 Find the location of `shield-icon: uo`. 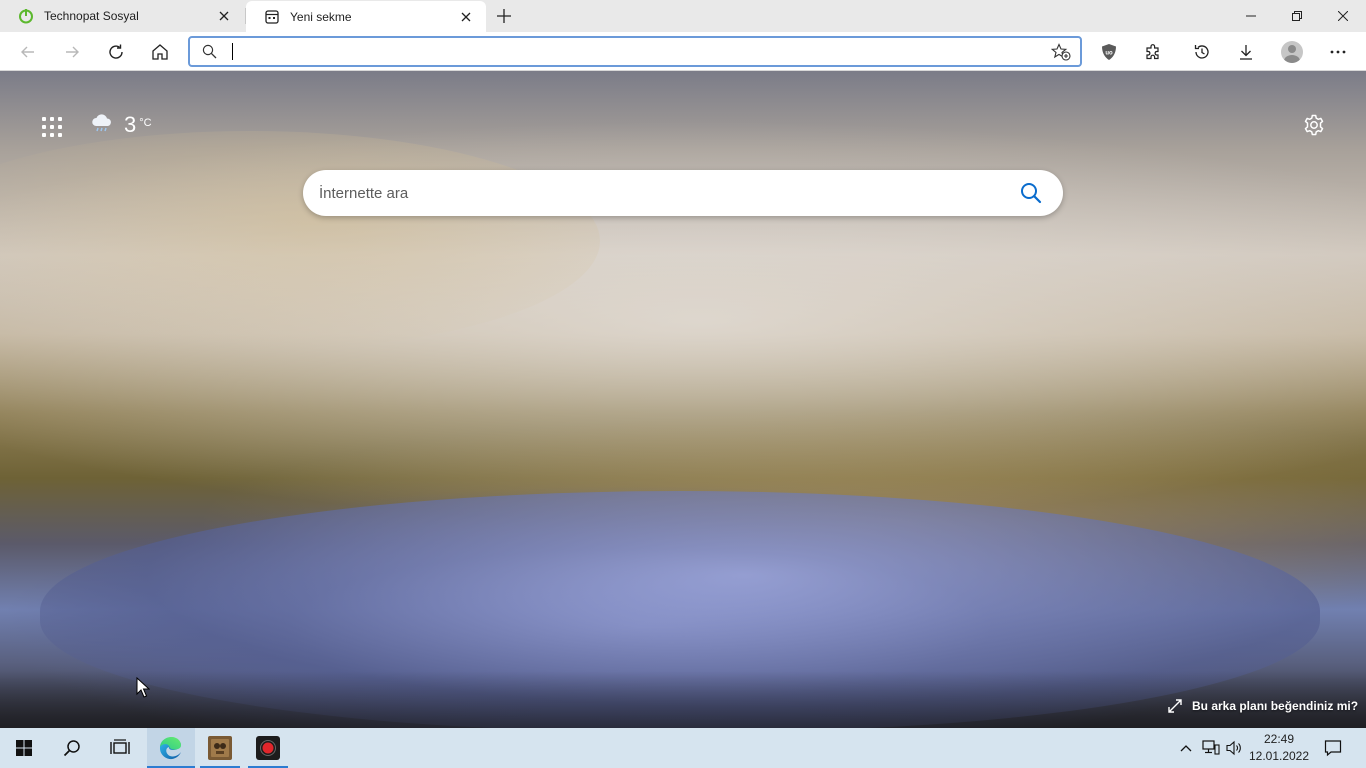

shield-icon: uo is located at coordinates (1109, 52).